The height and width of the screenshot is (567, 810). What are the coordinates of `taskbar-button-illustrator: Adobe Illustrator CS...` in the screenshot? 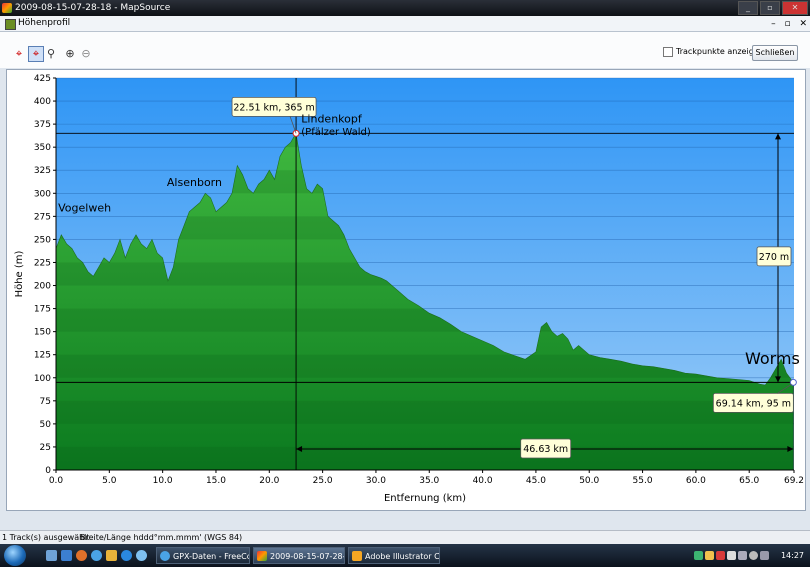 It's located at (394, 555).